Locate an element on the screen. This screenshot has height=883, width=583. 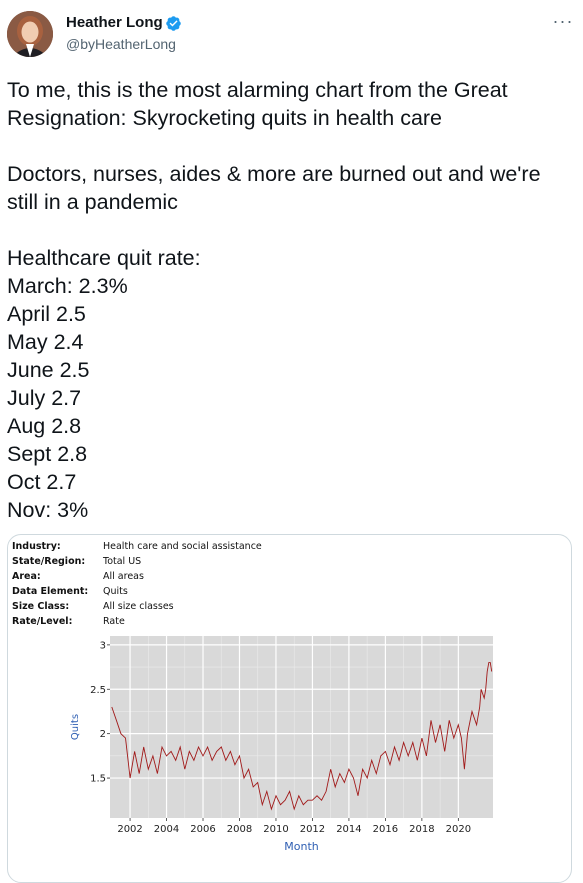
x-axis-label: Month is located at coordinates (301, 846).